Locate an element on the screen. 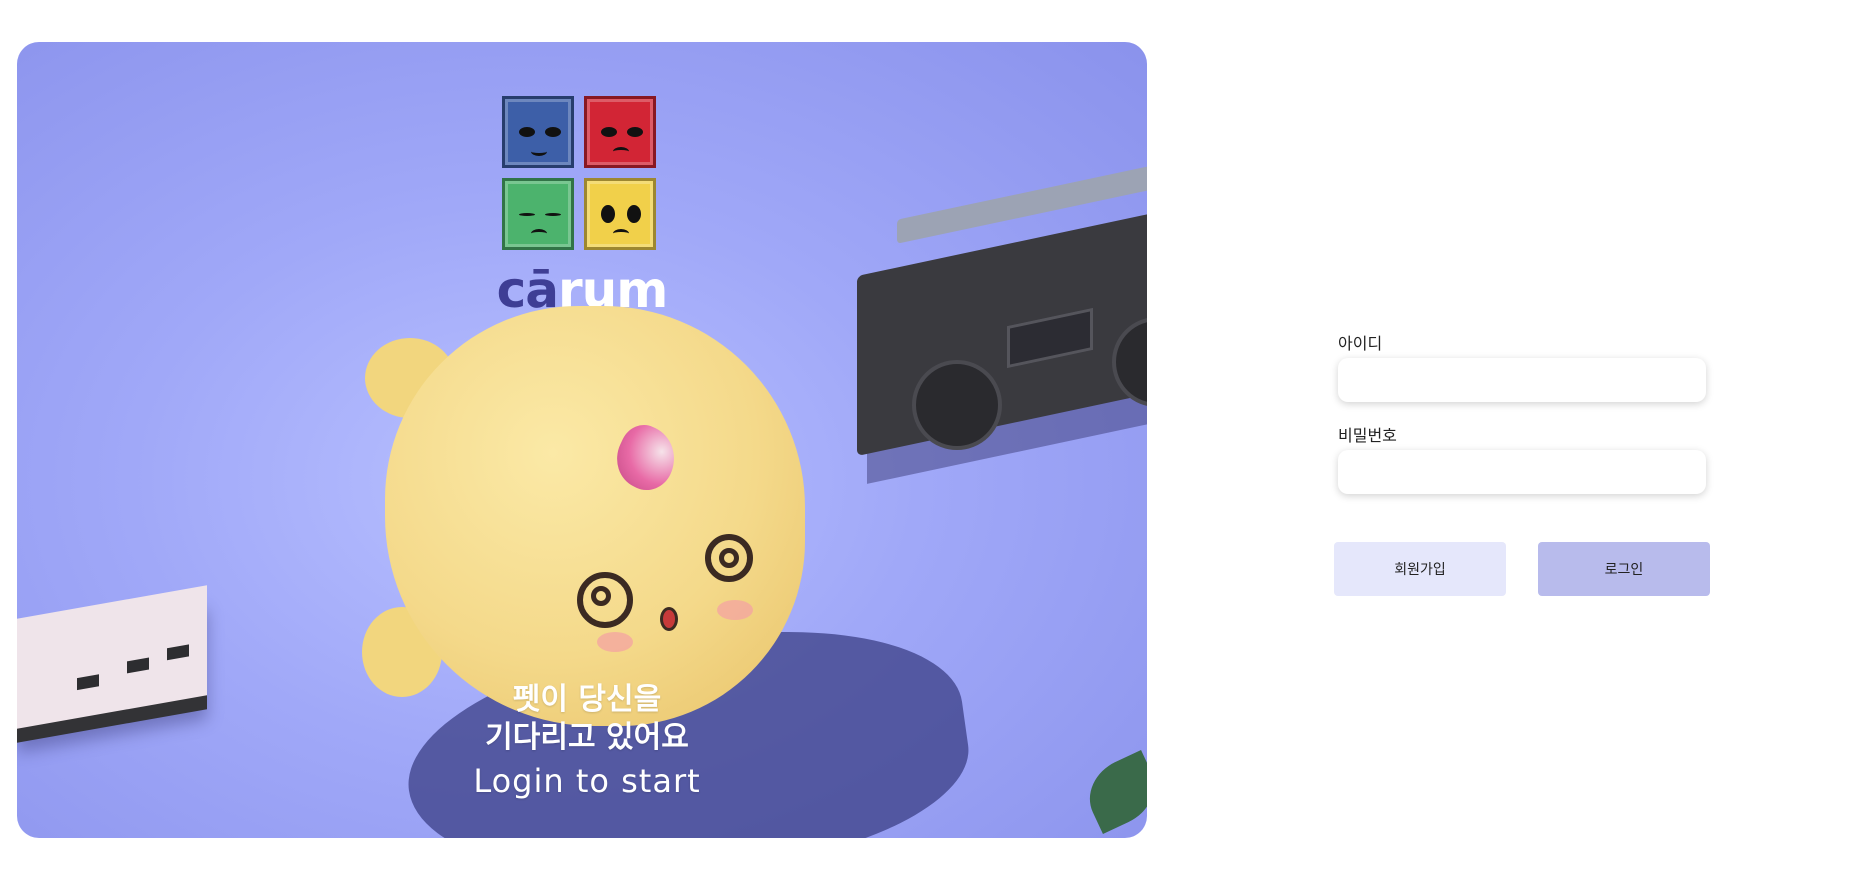 This screenshot has width=1875, height=873. plant-illustration is located at coordinates (1112, 792).